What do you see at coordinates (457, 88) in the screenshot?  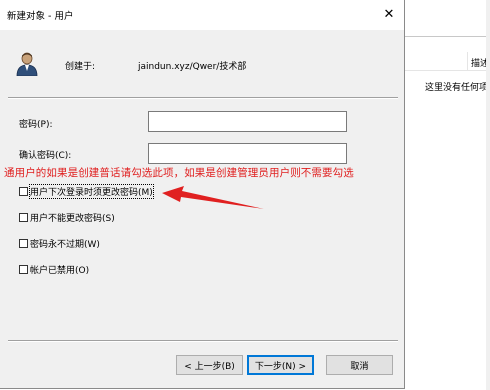 I see `empty-list-text: 这里没有任何项` at bounding box center [457, 88].